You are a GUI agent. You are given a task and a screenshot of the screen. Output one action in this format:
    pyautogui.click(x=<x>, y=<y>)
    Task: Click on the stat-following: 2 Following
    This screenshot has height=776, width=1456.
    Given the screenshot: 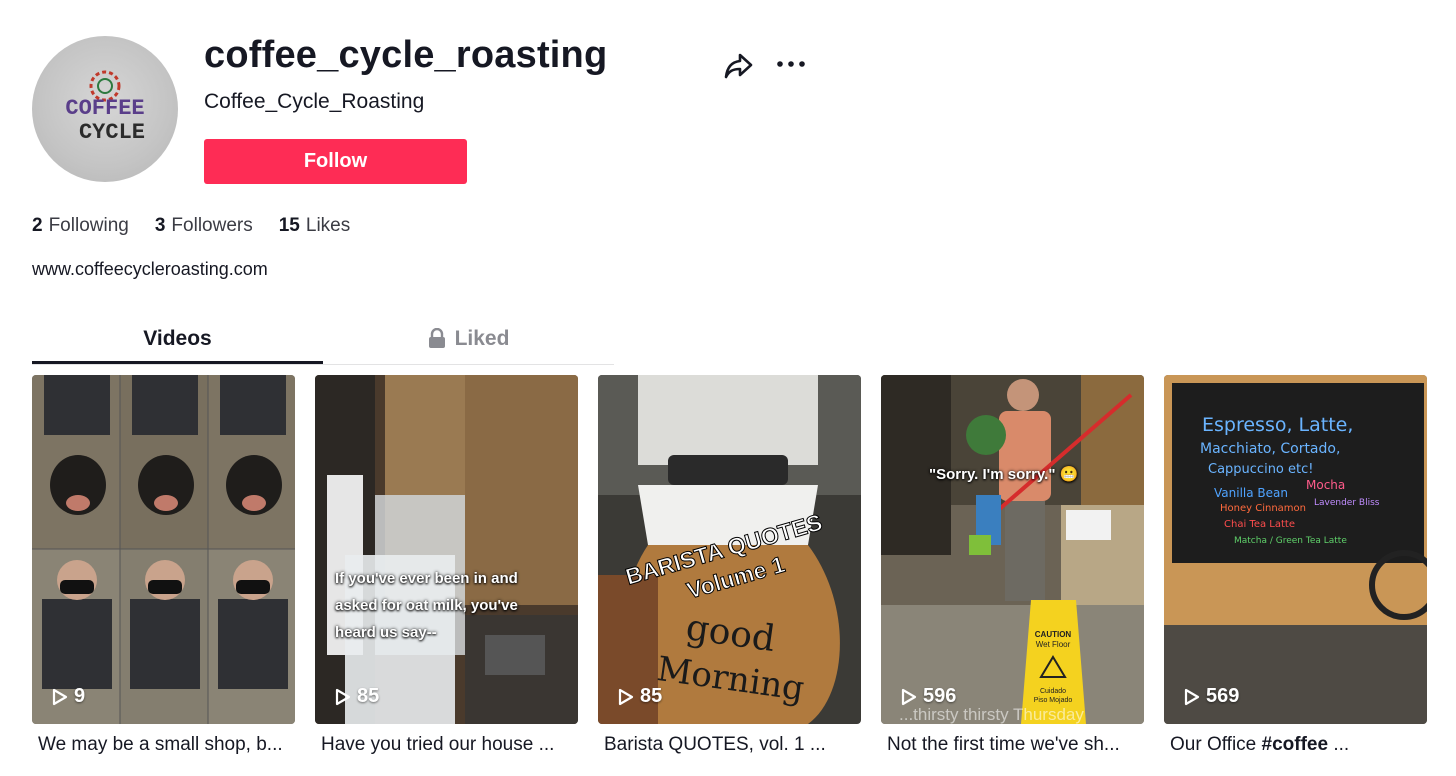 What is the action you would take?
    pyautogui.click(x=80, y=226)
    